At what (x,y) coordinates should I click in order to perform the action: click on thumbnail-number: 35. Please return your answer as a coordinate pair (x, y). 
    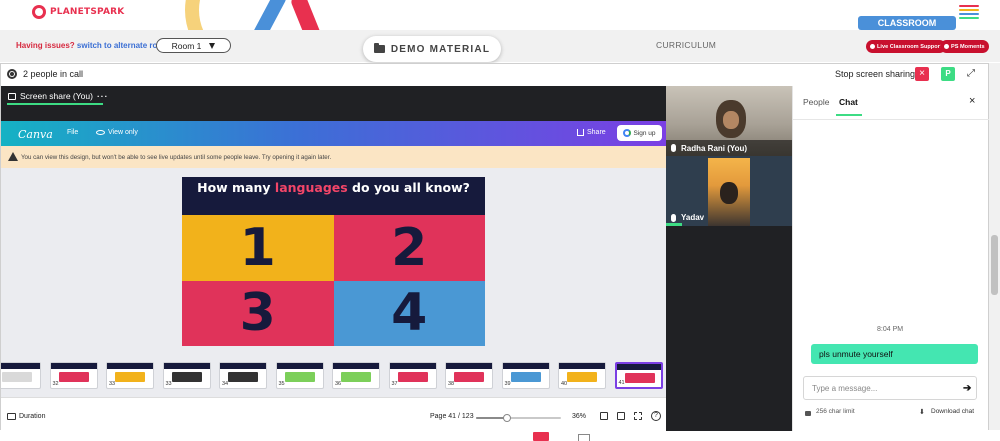
    Looking at the image, I should click on (281, 384).